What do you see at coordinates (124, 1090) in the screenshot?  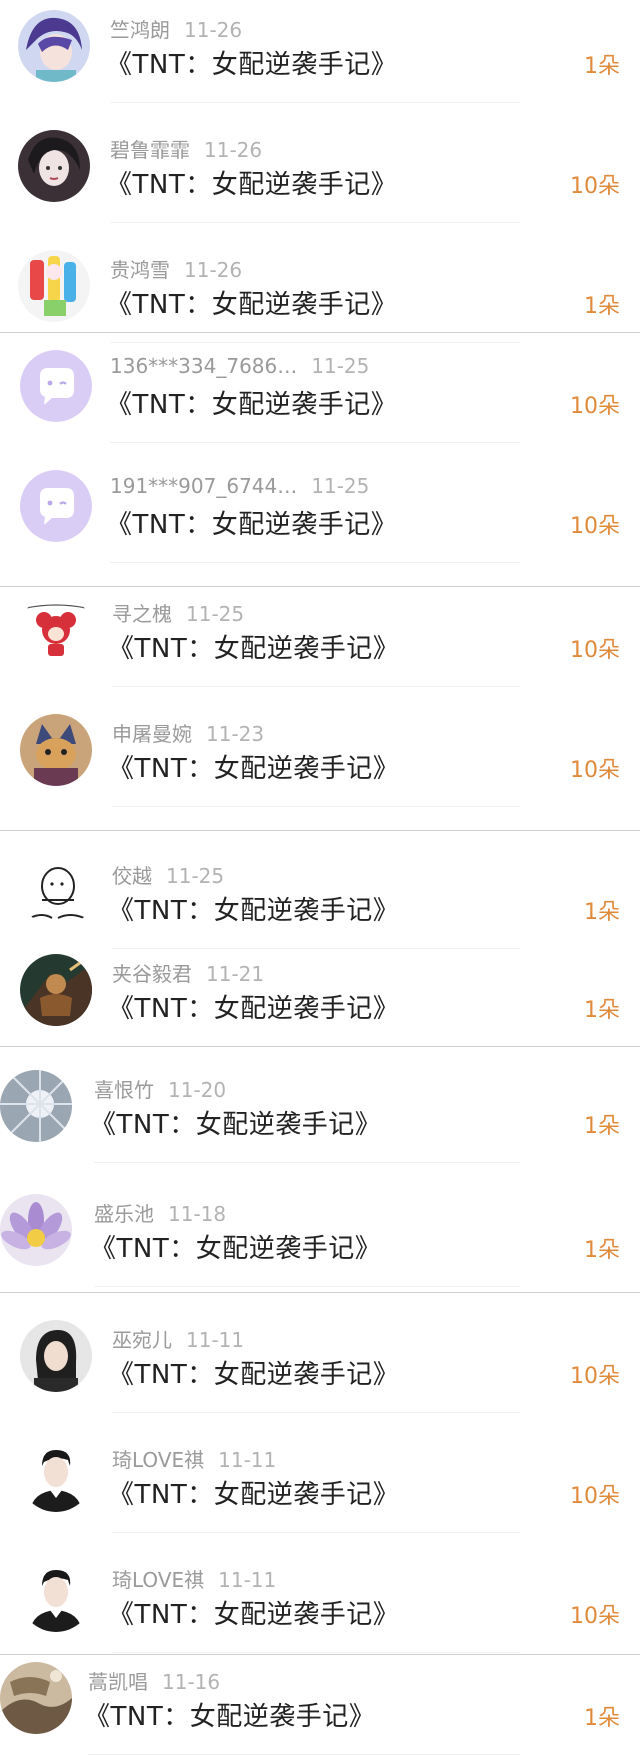 I see `user-name: 喜恨竹` at bounding box center [124, 1090].